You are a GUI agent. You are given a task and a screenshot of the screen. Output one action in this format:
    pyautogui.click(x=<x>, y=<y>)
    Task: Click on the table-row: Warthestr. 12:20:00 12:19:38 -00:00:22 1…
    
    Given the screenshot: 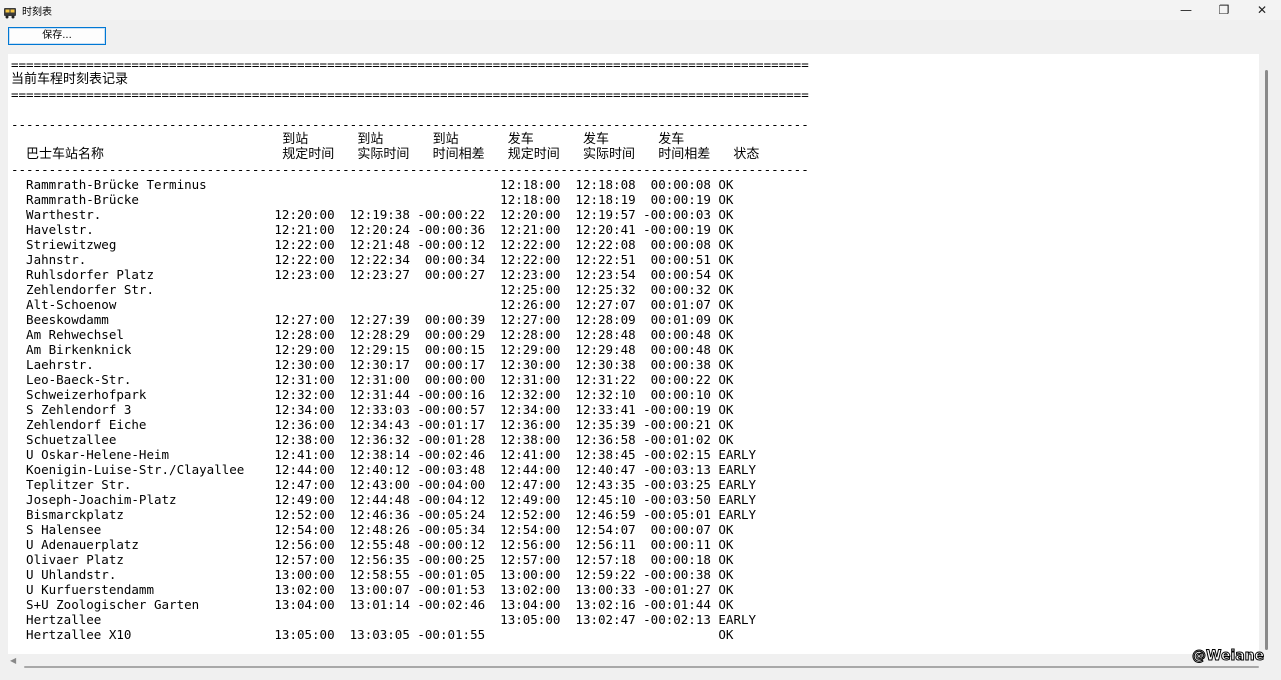 What is the action you would take?
    pyautogui.click(x=372, y=214)
    